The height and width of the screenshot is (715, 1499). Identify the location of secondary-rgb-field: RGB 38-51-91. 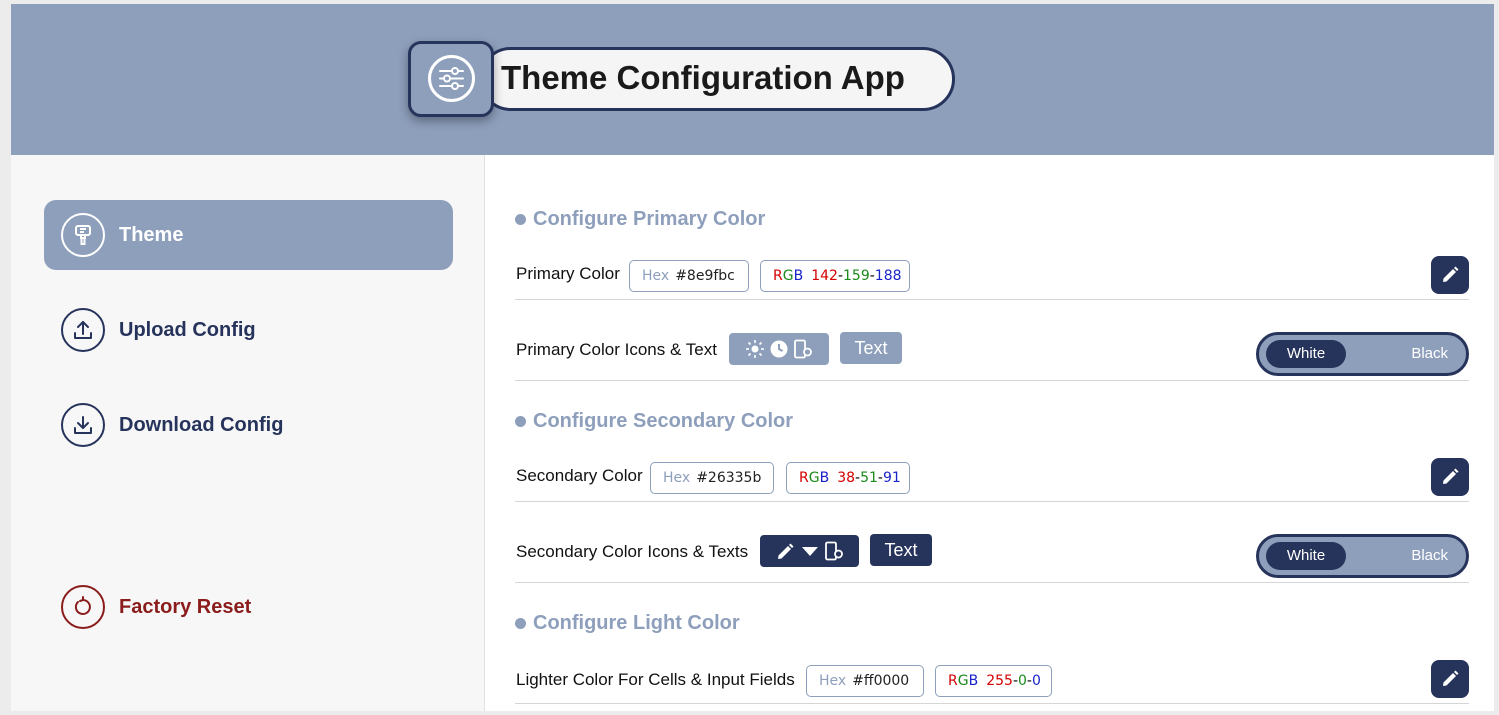
(848, 478).